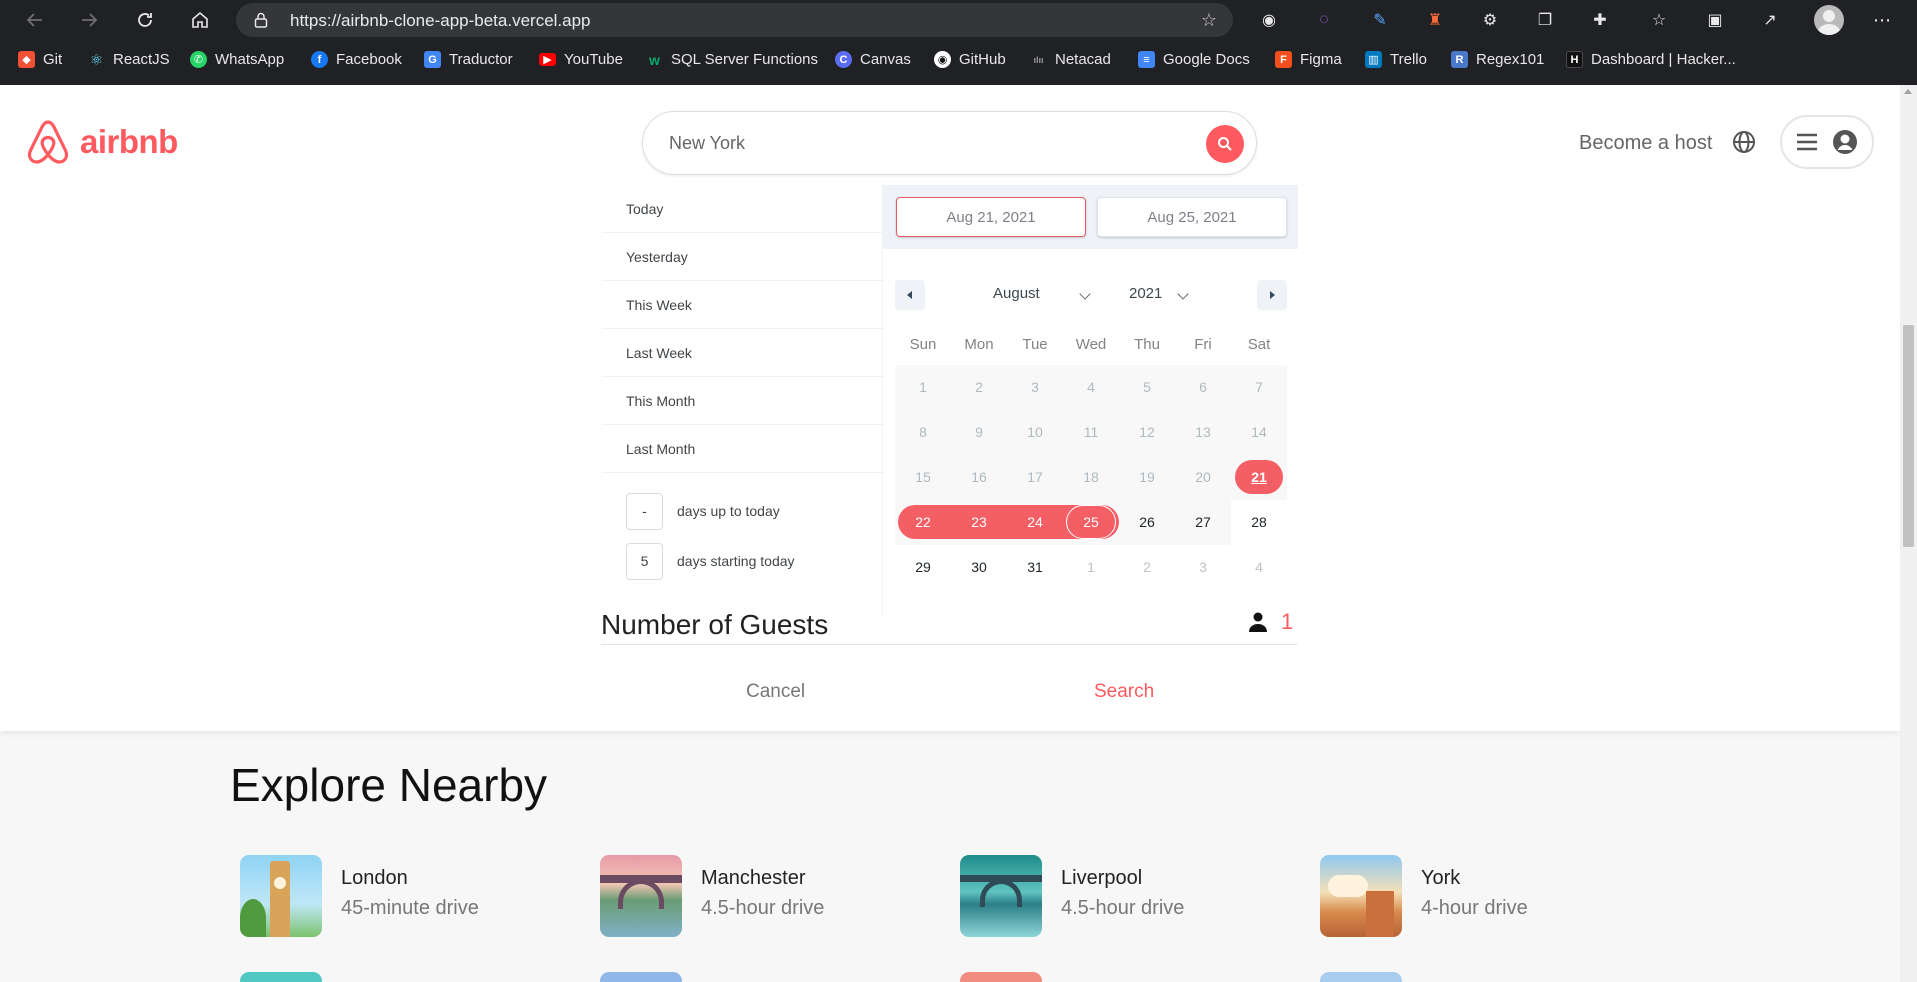 Image resolution: width=1917 pixels, height=982 pixels. Describe the element at coordinates (1269, 20) in the screenshot. I see `extension-icon: ◉` at that location.